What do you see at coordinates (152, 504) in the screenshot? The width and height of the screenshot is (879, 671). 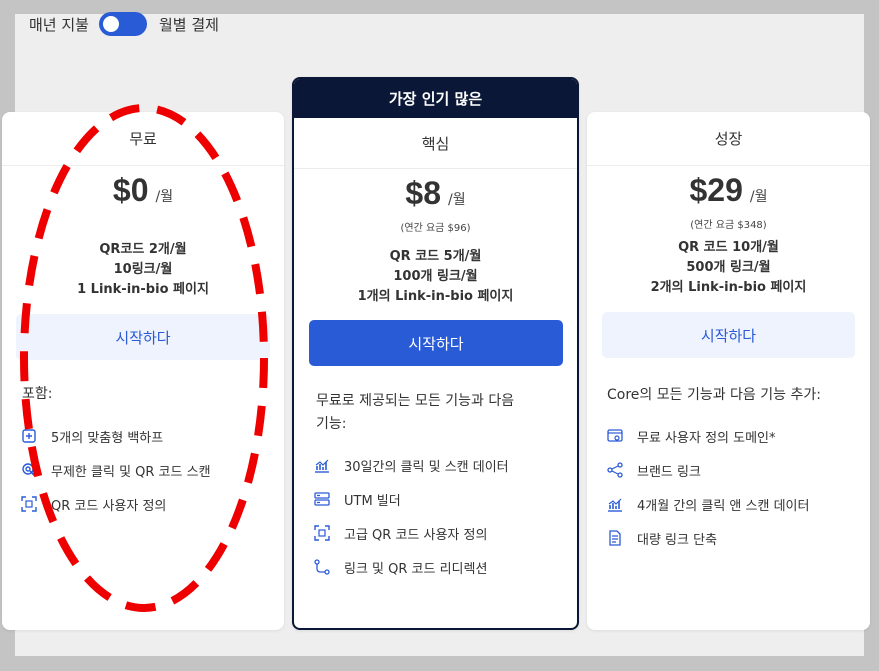 I see `feature-item: QR 코드 사용자 정의` at bounding box center [152, 504].